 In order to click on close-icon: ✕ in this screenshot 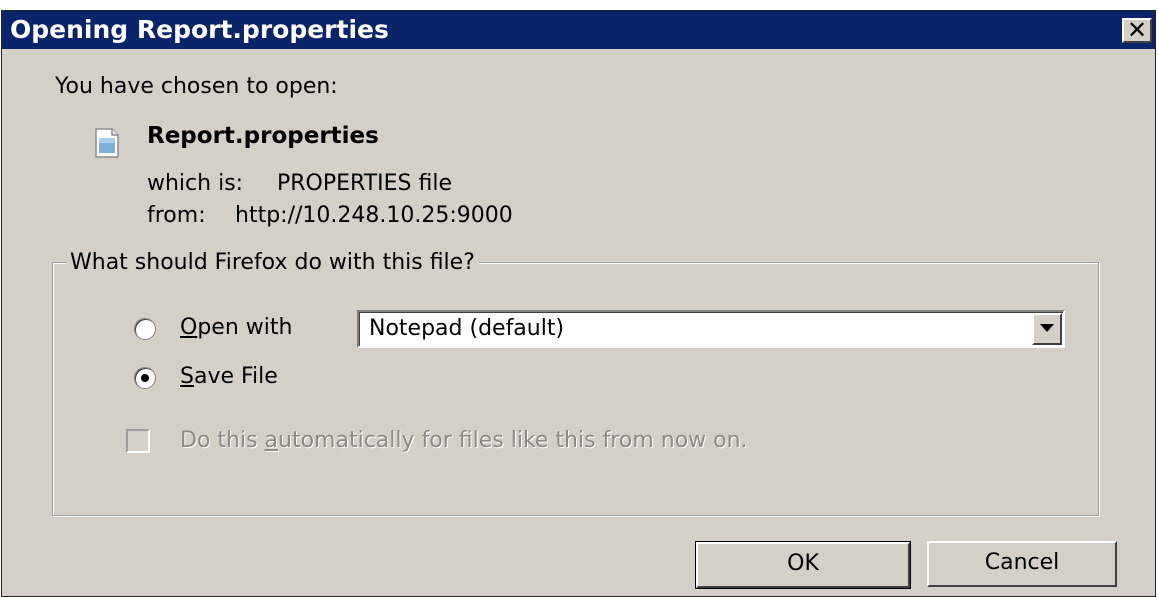, I will do `click(1137, 30)`.